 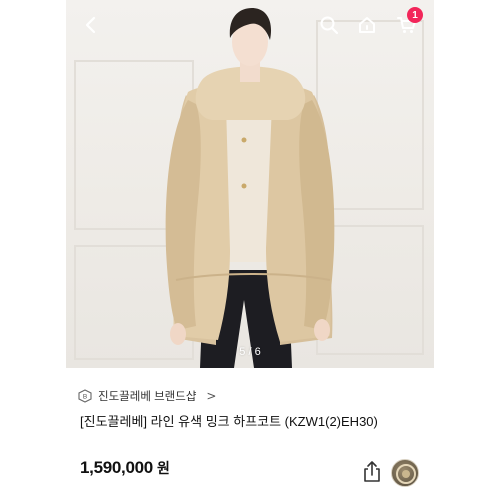 I want to click on back-button, so click(x=91, y=25).